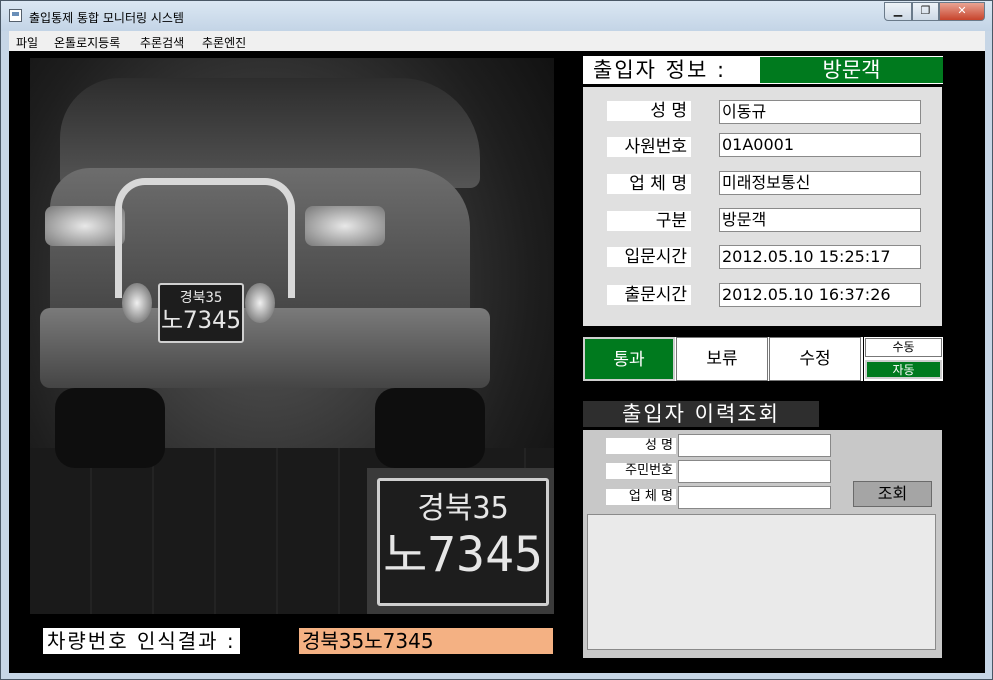  I want to click on history-company-input, so click(754, 497).